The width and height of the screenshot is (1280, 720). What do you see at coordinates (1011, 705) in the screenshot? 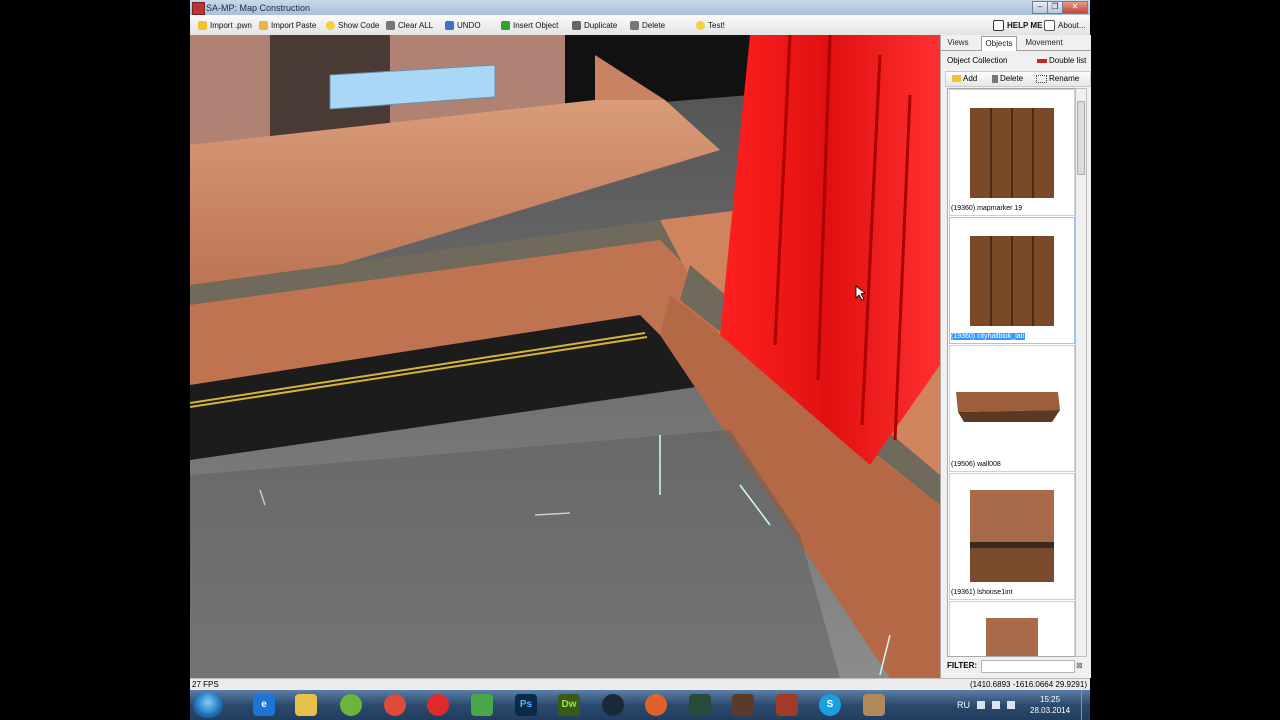
I see `flag-icon` at bounding box center [1011, 705].